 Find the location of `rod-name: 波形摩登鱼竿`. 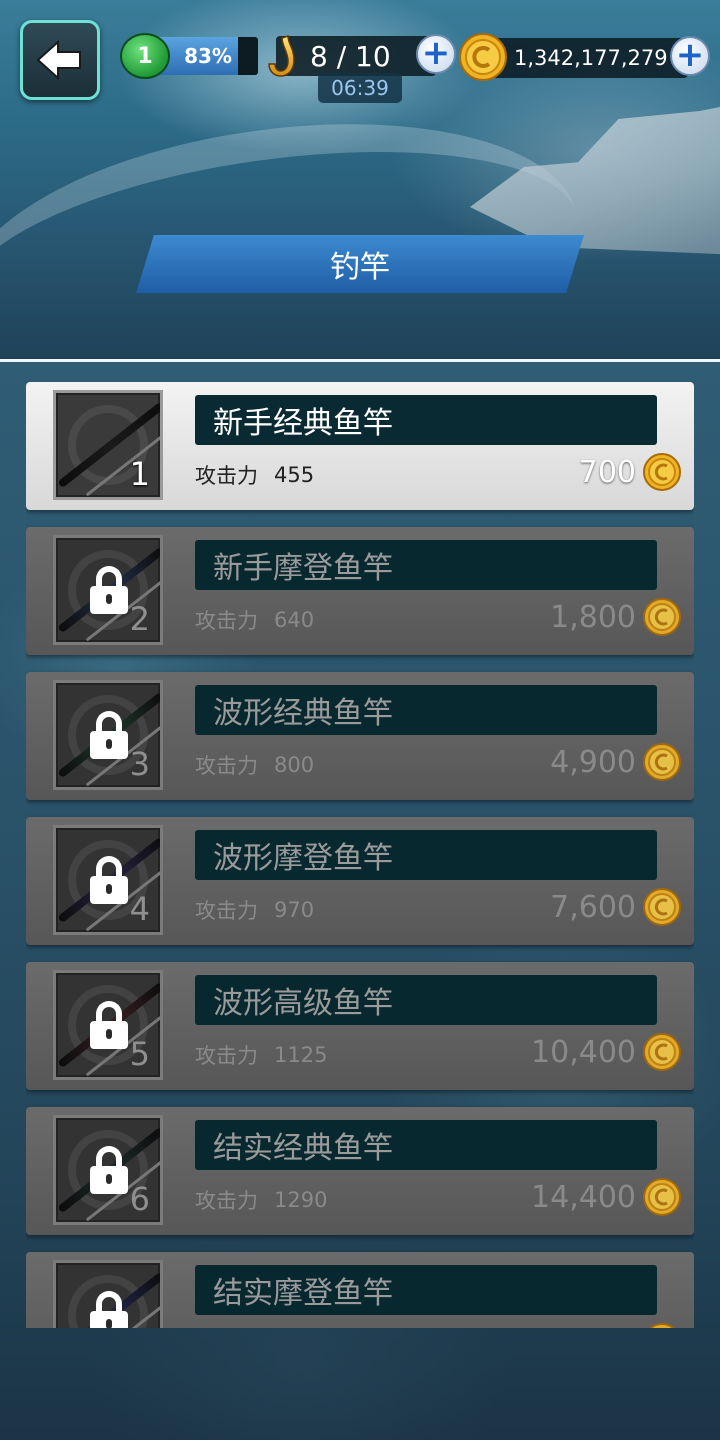

rod-name: 波形摩登鱼竿 is located at coordinates (426, 855).